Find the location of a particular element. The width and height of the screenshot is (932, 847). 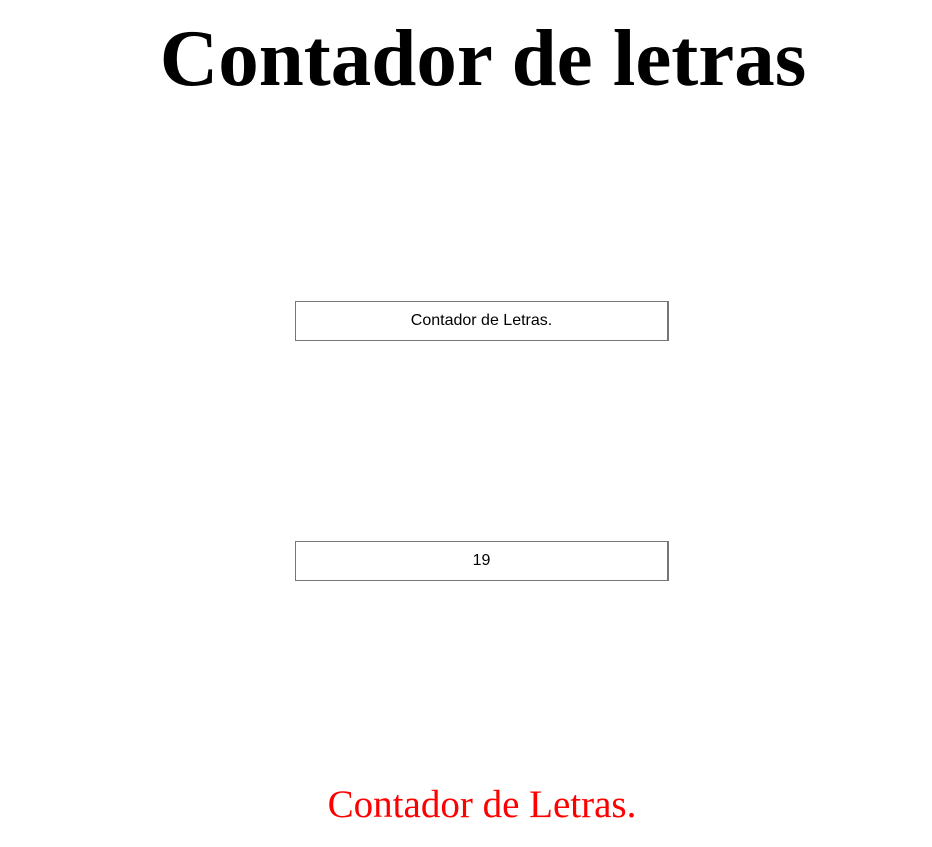

page-title: Contador de letras is located at coordinates (483, 58).